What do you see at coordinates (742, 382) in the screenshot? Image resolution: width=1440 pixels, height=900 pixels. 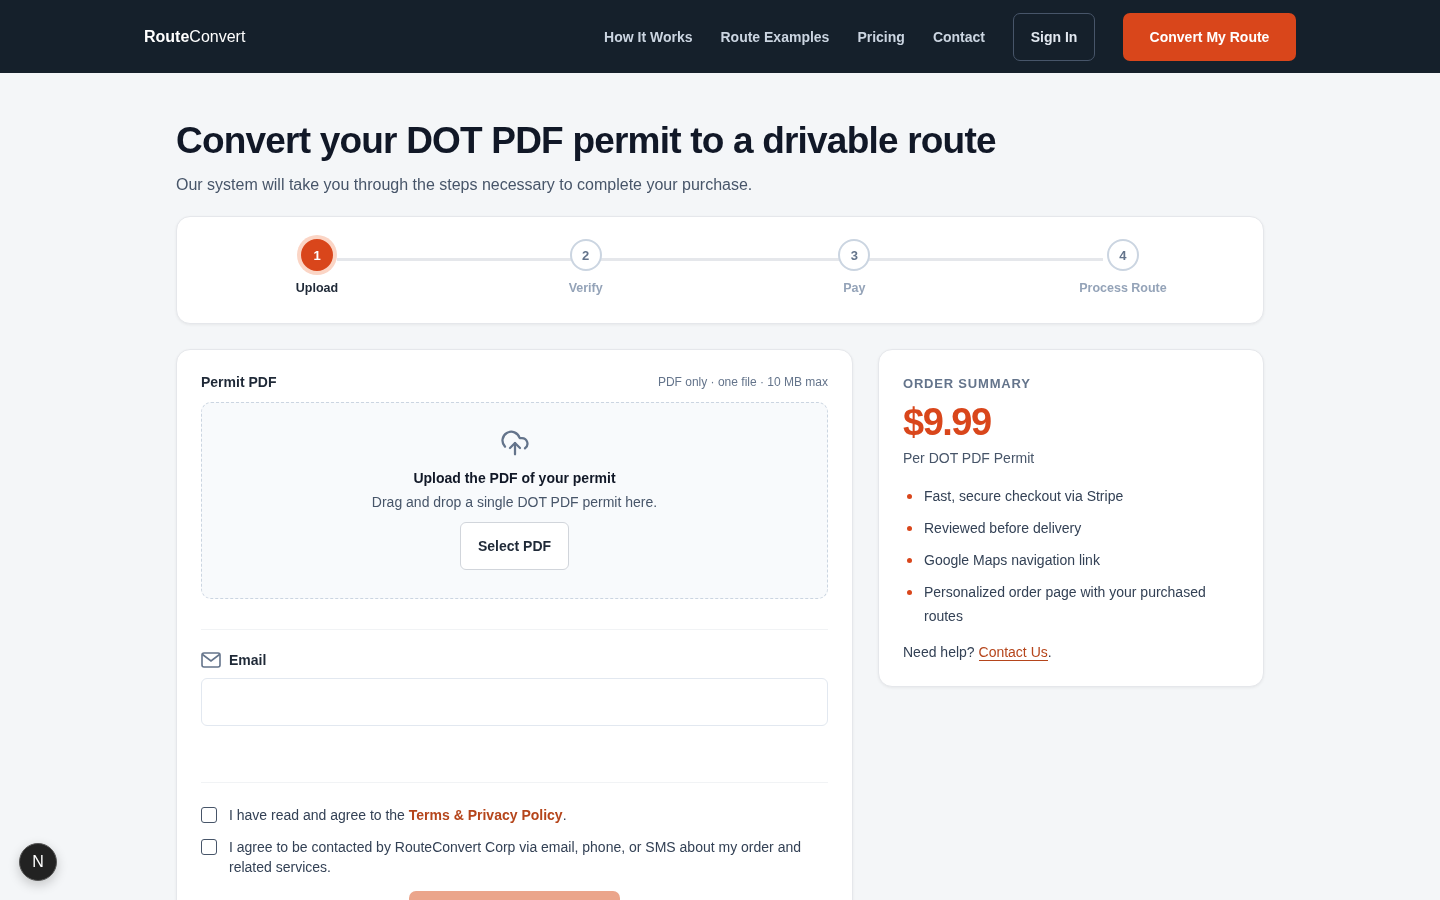 I see `file-hint: PDF only · one file · 10 MB max` at bounding box center [742, 382].